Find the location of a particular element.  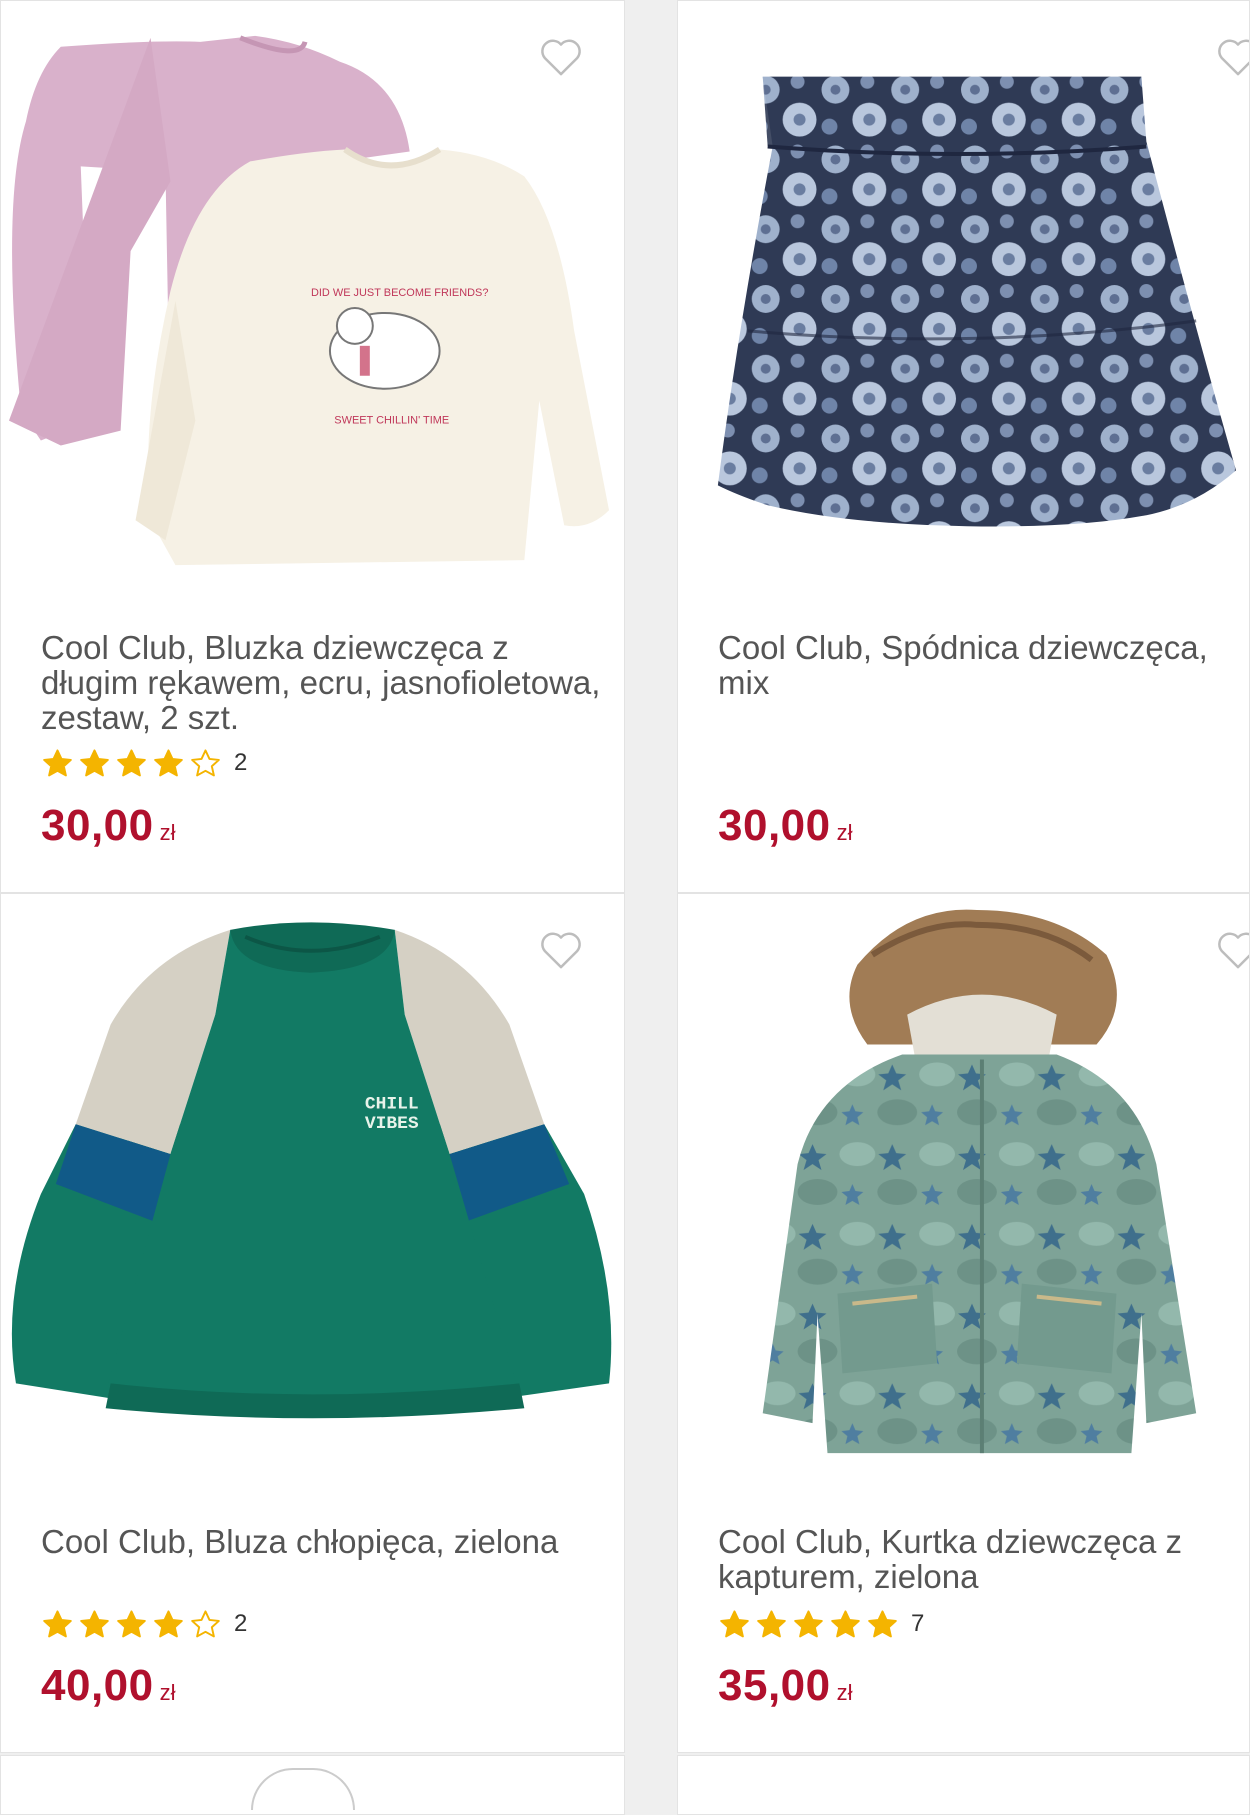

shirt-print-bottom: SWEET CHILLIN' TIME is located at coordinates (391, 421).